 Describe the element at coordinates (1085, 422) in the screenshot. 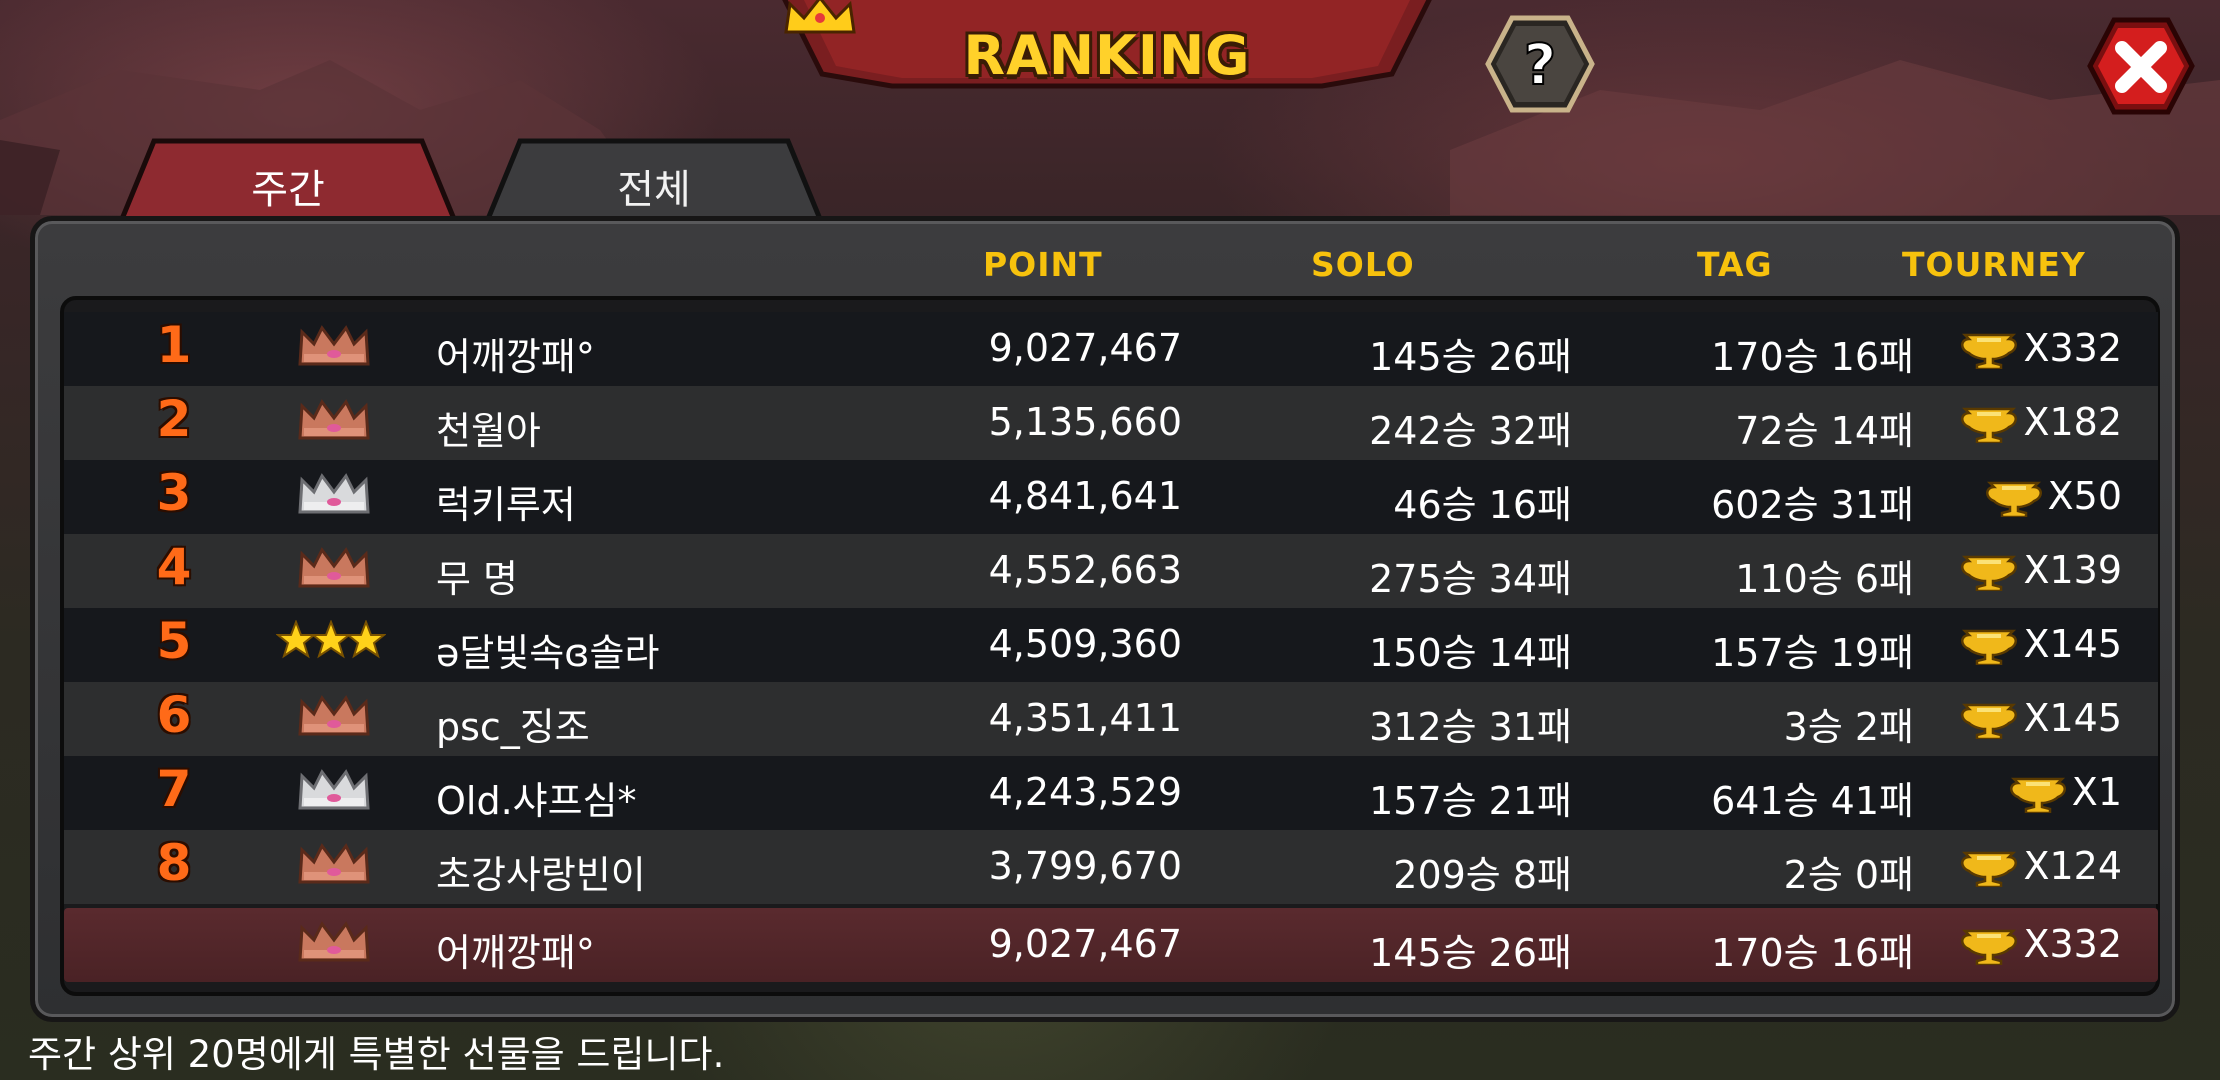

I see `player-points: 5,135,660` at that location.